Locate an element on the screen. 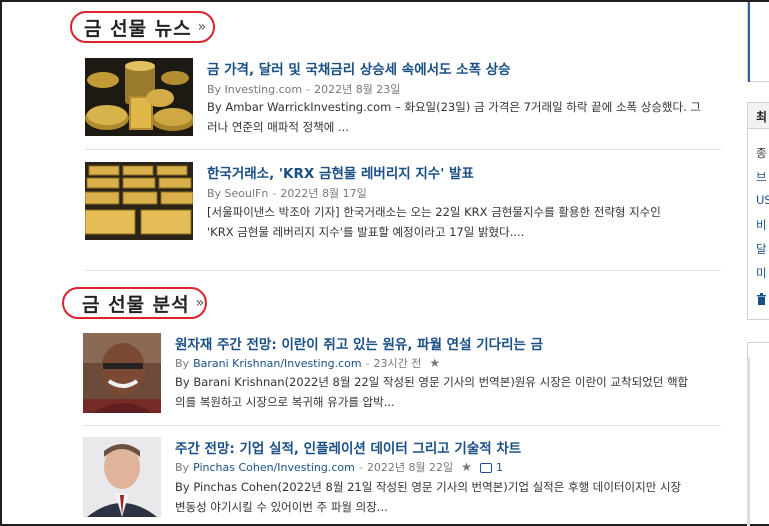 The width and height of the screenshot is (769, 526). widget-item: US is located at coordinates (762, 200).